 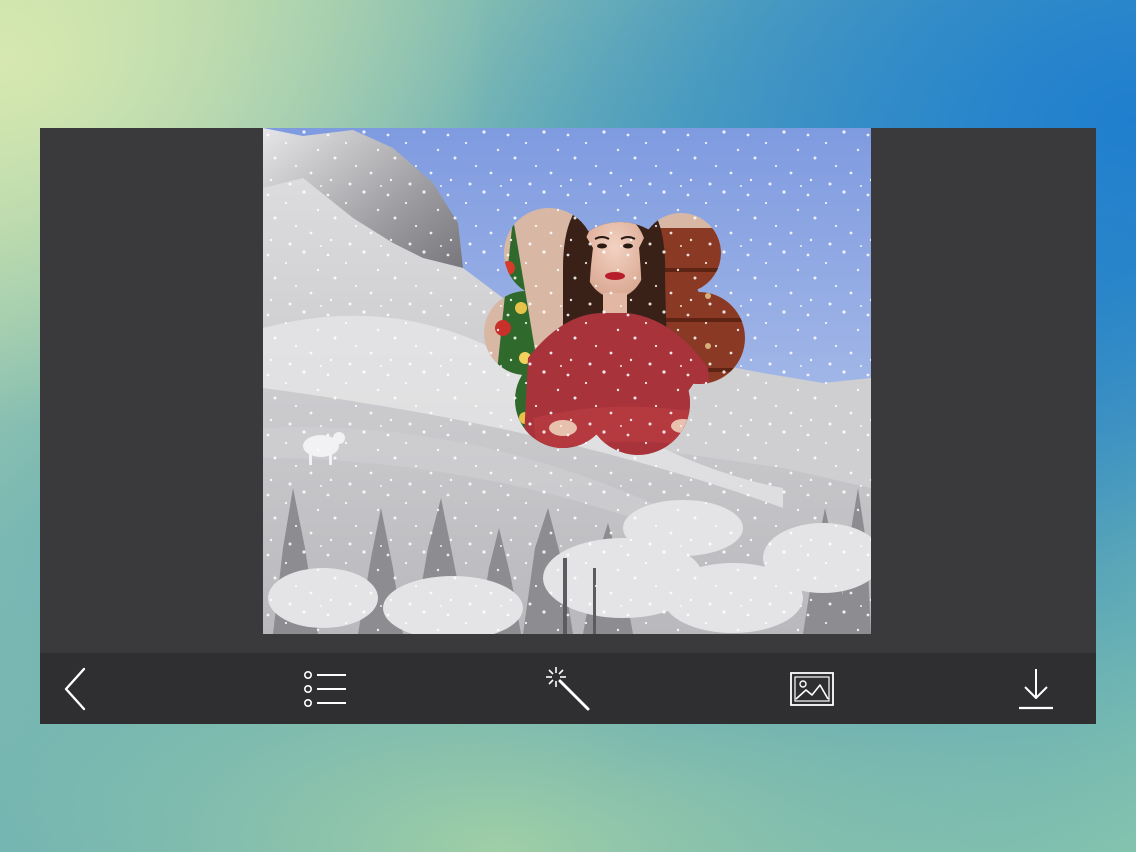 I want to click on magic-wand-icon, so click(x=568, y=689).